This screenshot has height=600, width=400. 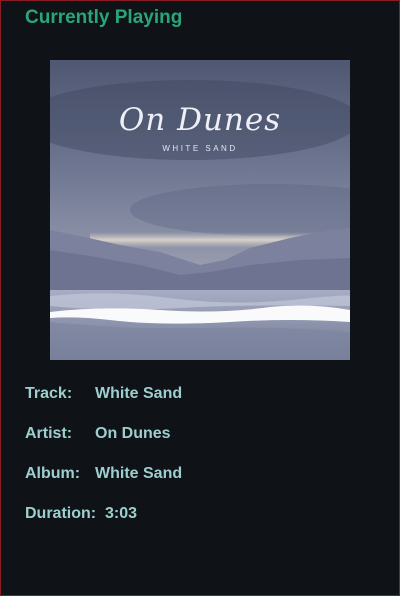 What do you see at coordinates (205, 445) in the screenshot?
I see `artist-row: Artist: On Dunes` at bounding box center [205, 445].